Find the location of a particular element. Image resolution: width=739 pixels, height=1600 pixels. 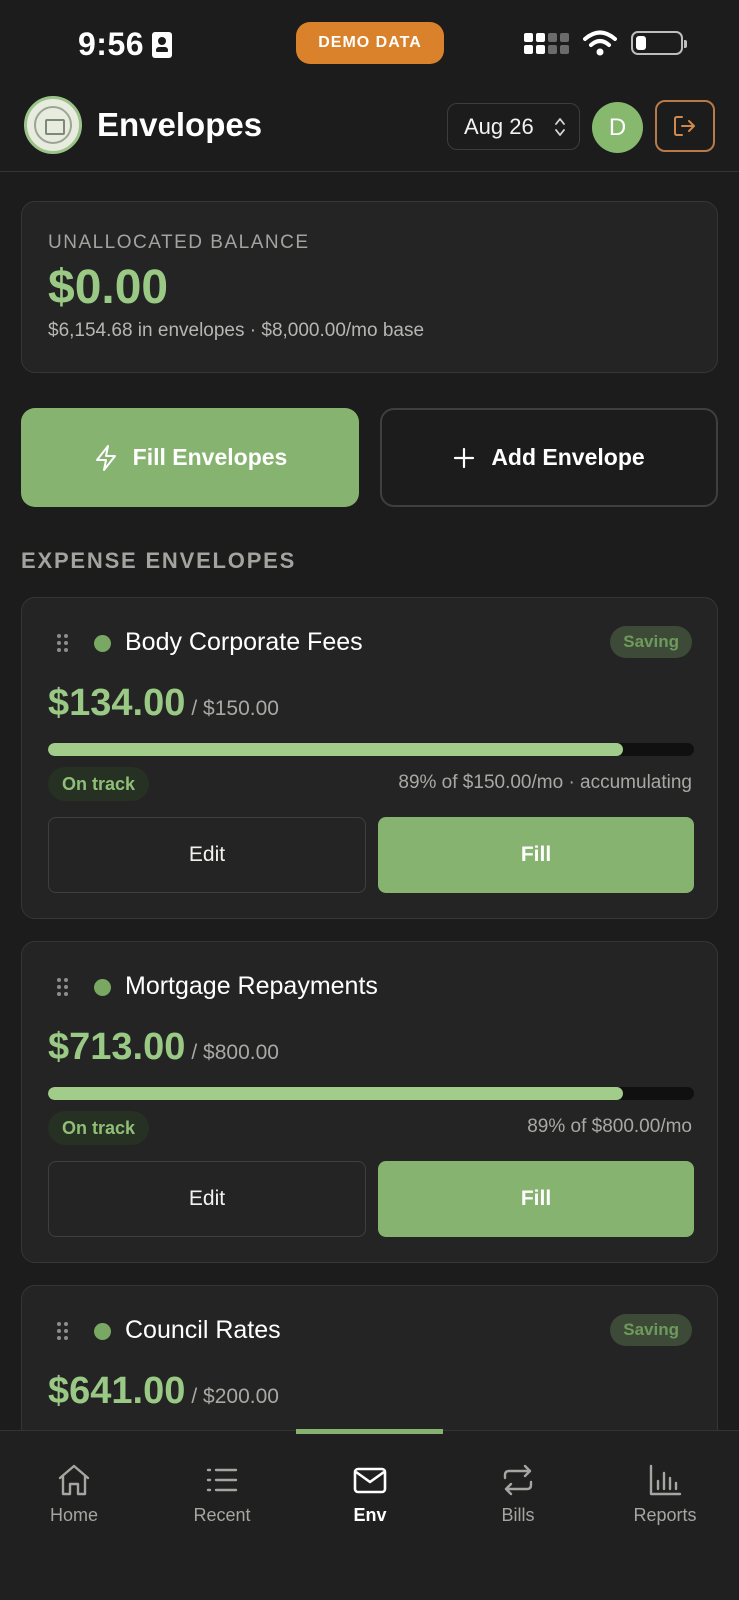

add-envelope-label: Add Envelope is located at coordinates (568, 457).